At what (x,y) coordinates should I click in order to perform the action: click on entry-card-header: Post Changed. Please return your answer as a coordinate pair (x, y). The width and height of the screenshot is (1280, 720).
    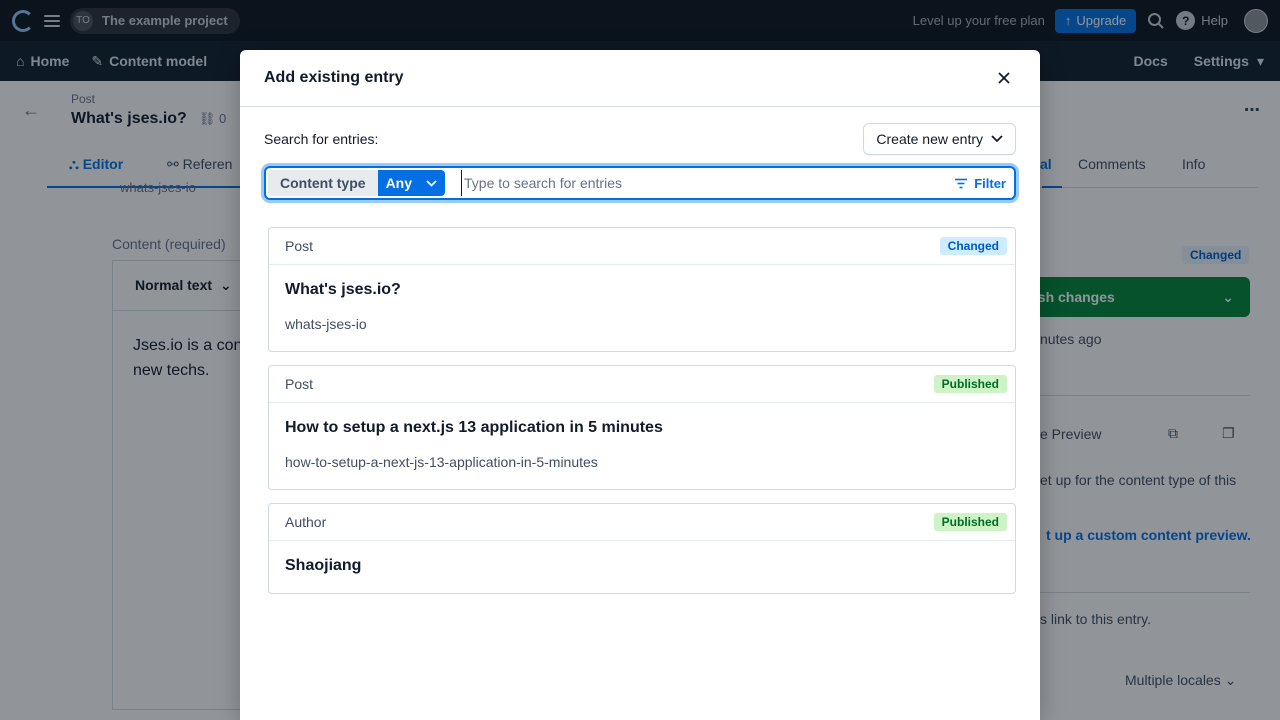
    Looking at the image, I should click on (642, 246).